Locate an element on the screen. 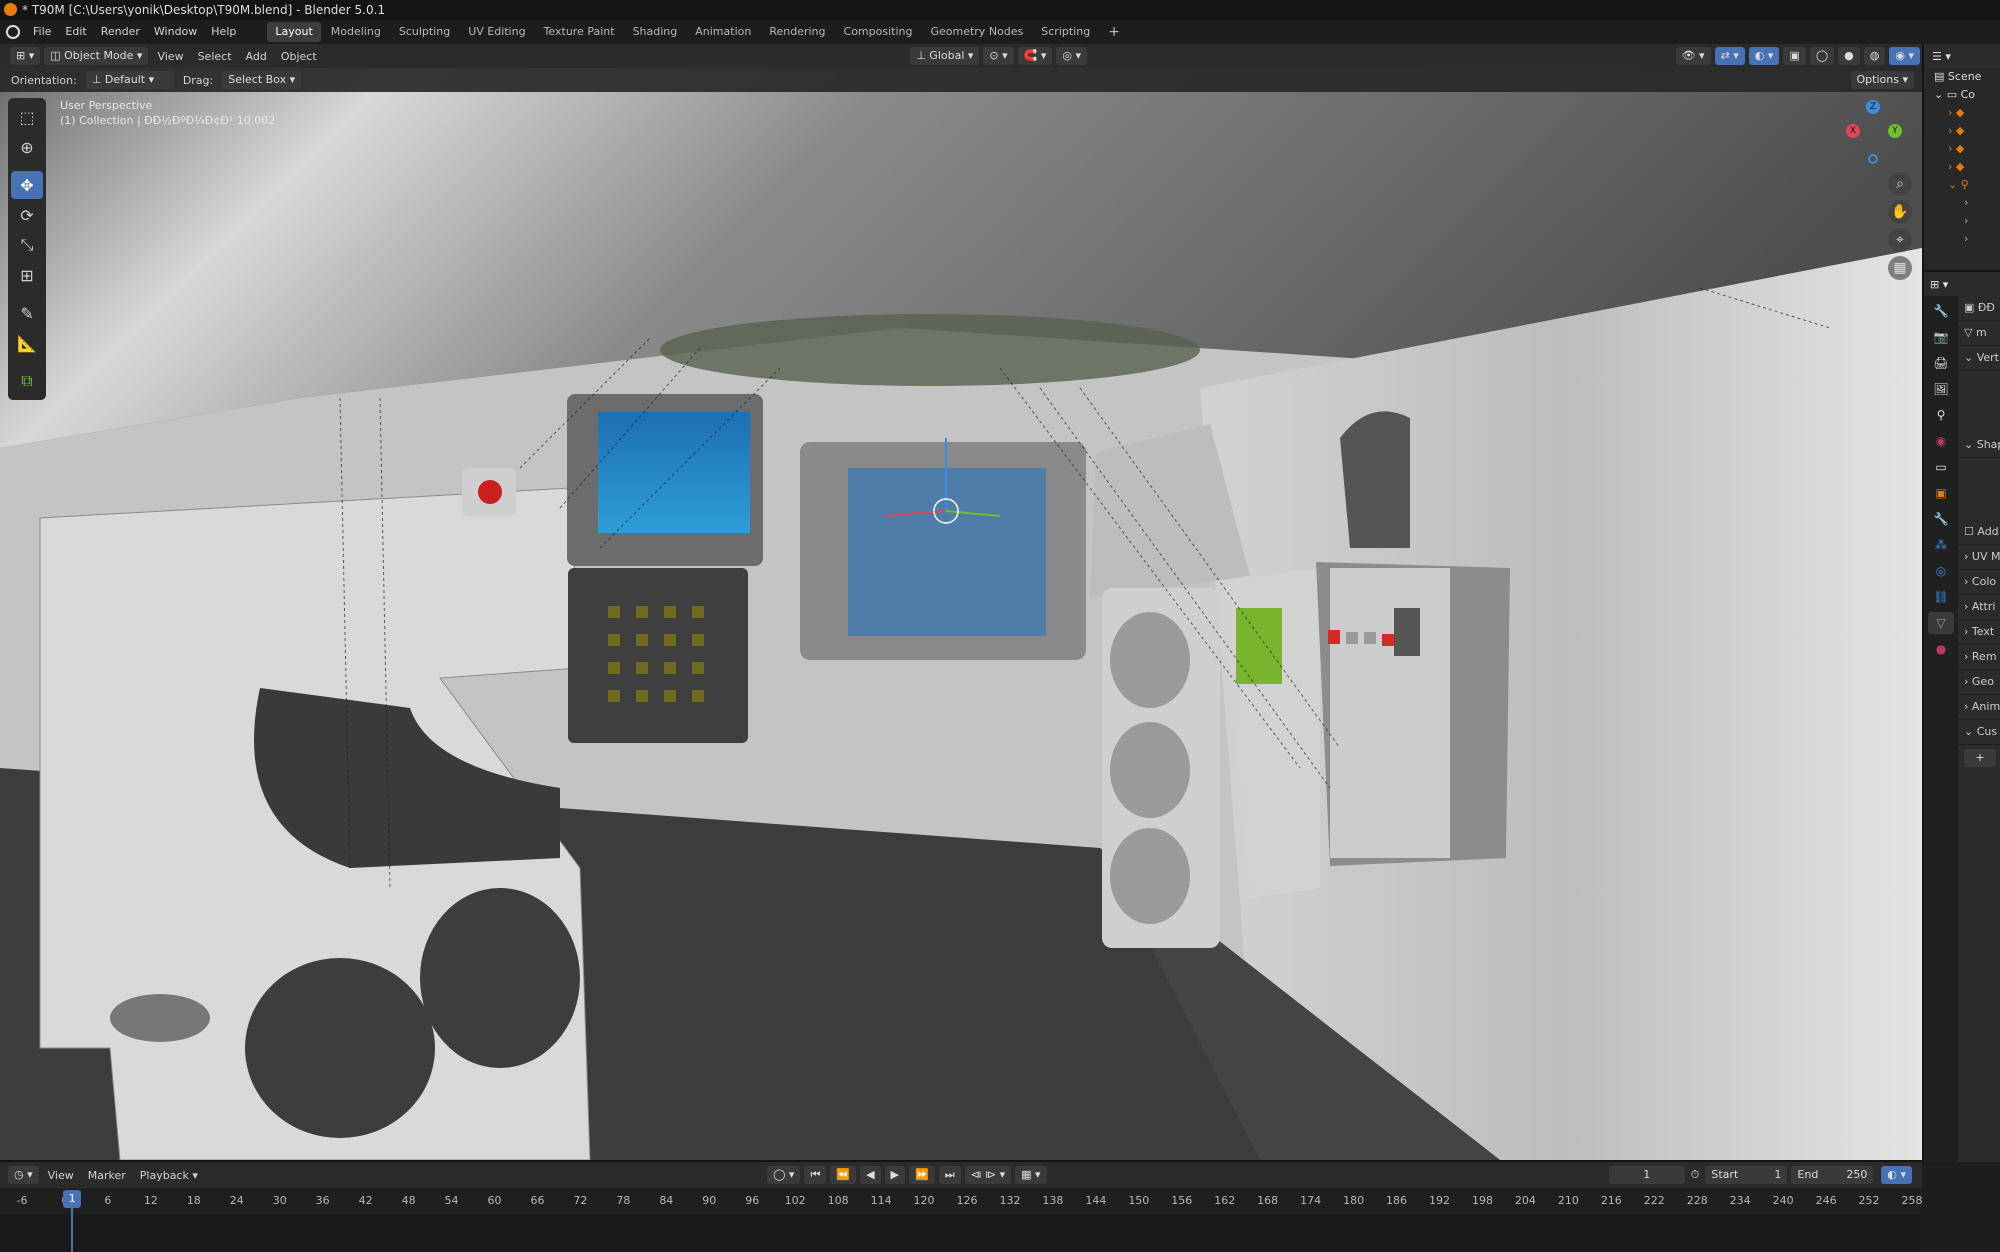 This screenshot has height=1252, width=2000. constraints-tab-icon: ⛓ is located at coordinates (1941, 597).